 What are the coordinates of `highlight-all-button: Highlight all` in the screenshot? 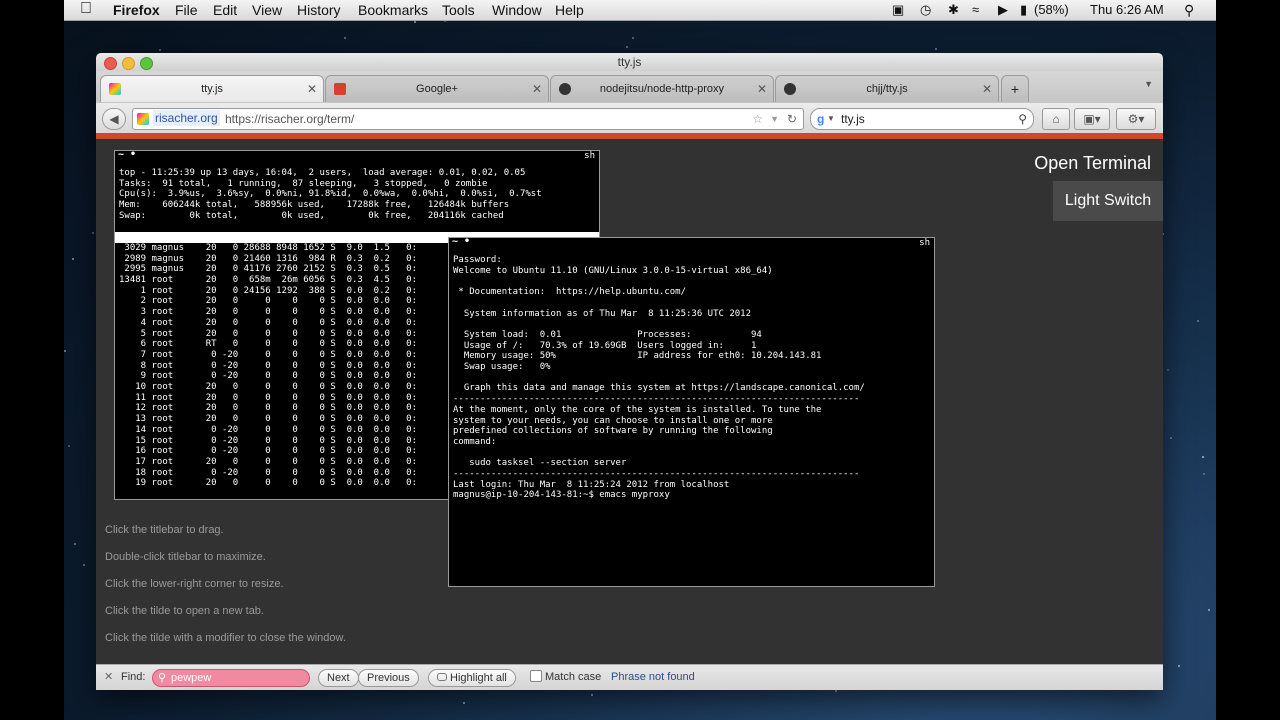 It's located at (472, 678).